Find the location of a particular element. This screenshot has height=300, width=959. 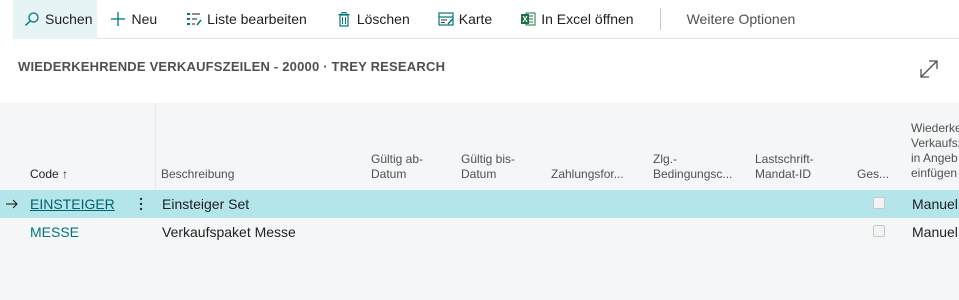

card-button: Karte is located at coordinates (464, 19).